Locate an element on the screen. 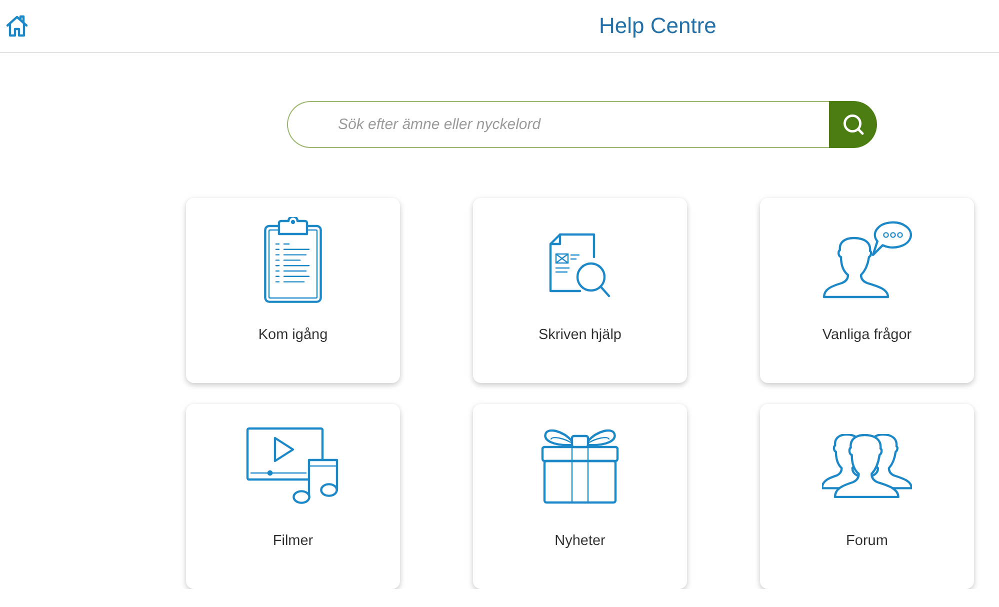 The image size is (999, 607). video-music-icon is located at coordinates (293, 466).